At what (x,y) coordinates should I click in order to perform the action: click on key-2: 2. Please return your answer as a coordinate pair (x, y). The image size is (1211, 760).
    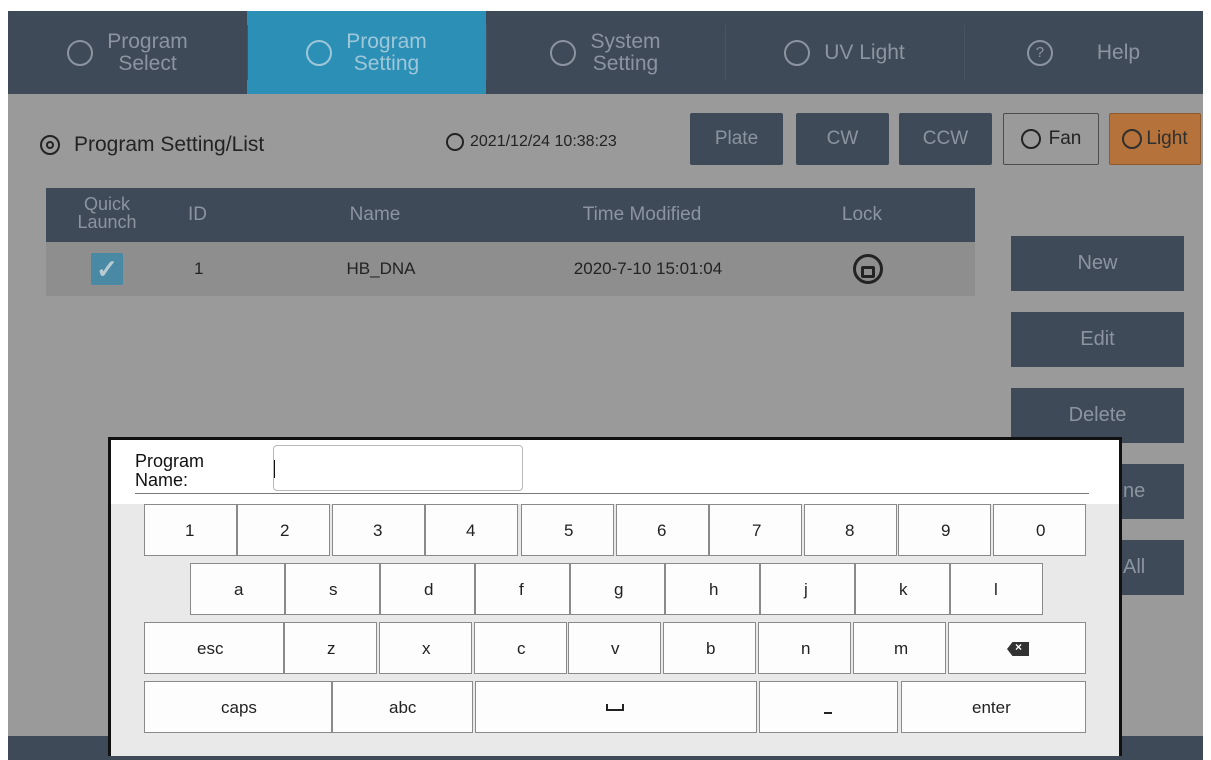
    Looking at the image, I should click on (283, 530).